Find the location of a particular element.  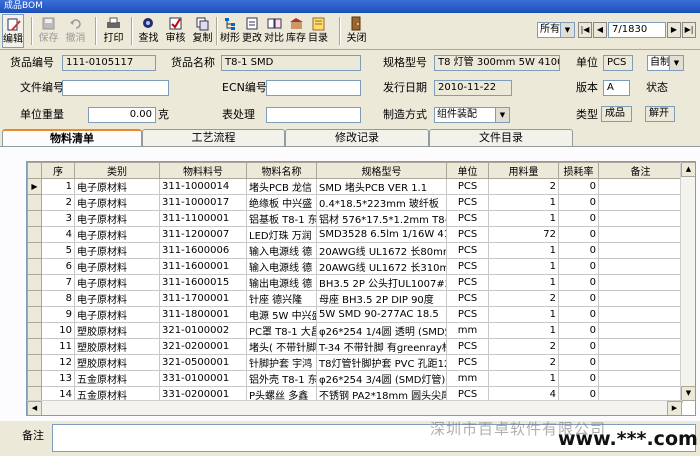

col-header-seq: 序 is located at coordinates (58, 170).